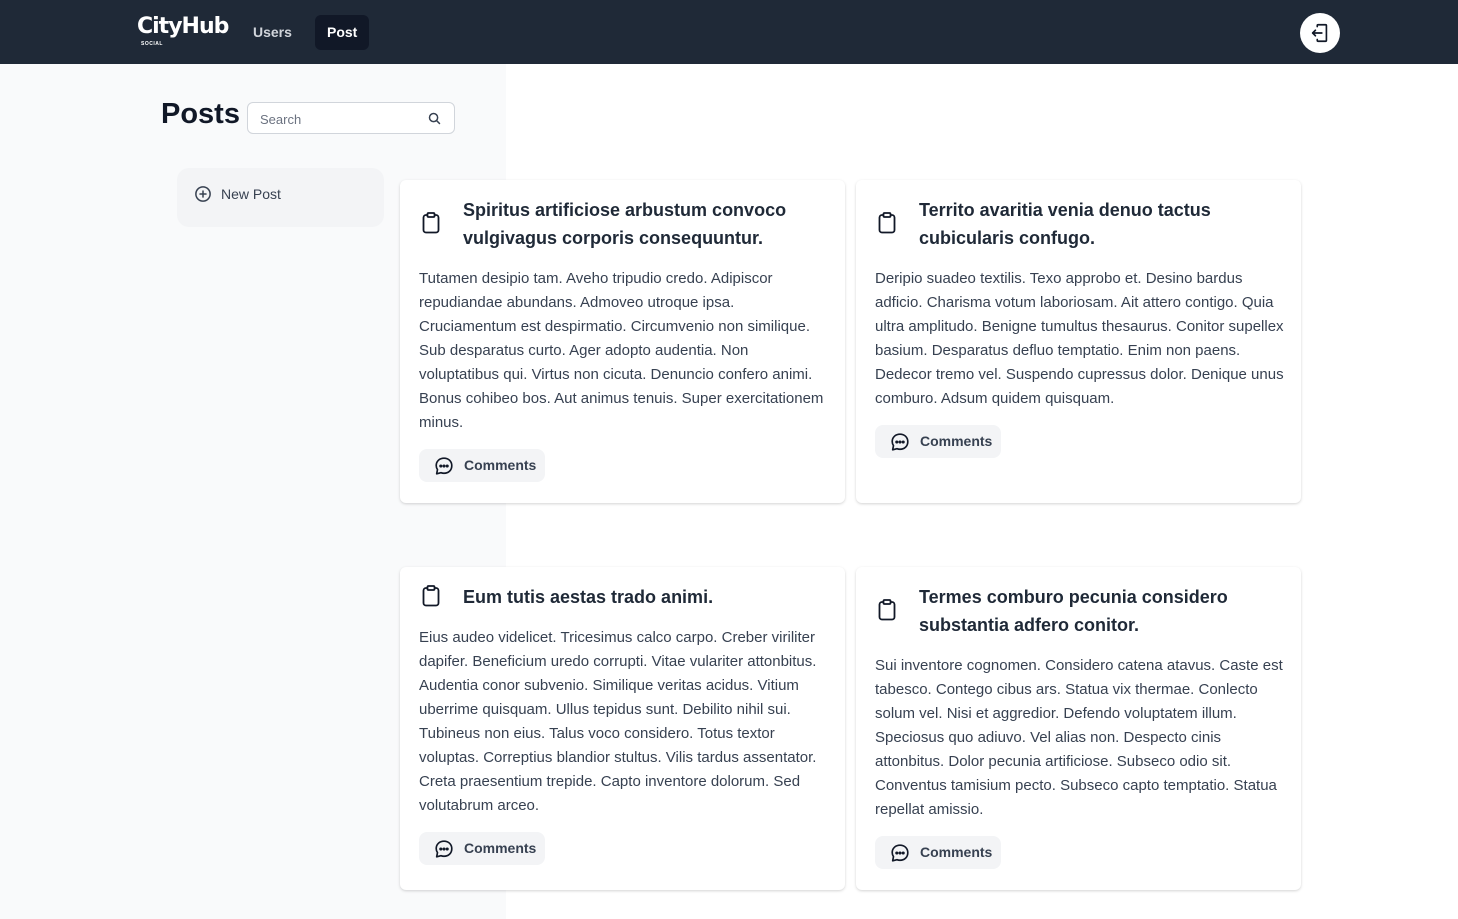  Describe the element at coordinates (203, 194) in the screenshot. I see `plus-circle-icon` at that location.